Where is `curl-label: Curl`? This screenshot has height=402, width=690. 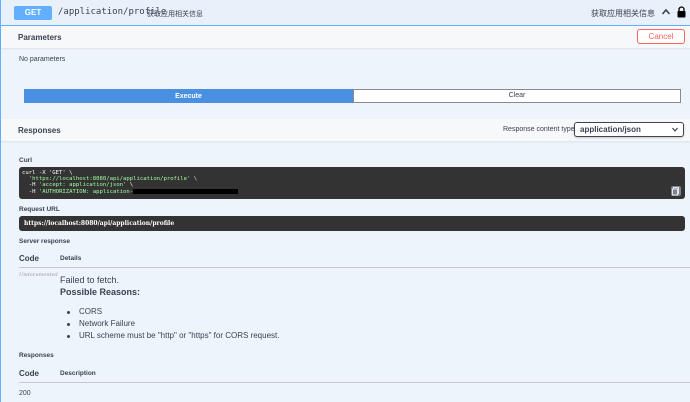
curl-label: Curl is located at coordinates (25, 160).